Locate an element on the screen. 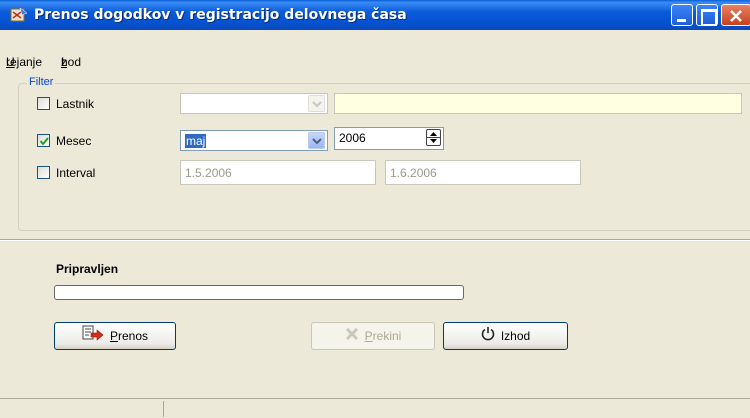 The height and width of the screenshot is (418, 750). month-dropdown-button is located at coordinates (316, 140).